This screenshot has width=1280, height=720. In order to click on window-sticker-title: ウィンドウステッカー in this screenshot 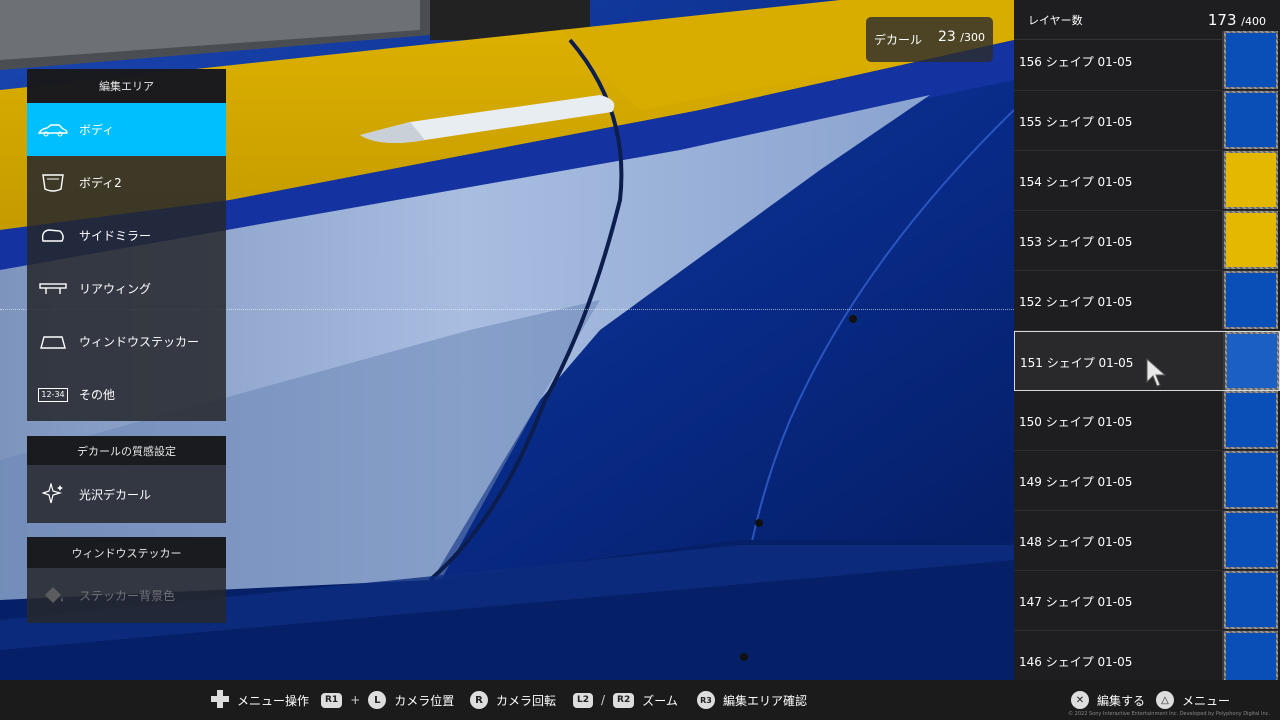, I will do `click(126, 552)`.